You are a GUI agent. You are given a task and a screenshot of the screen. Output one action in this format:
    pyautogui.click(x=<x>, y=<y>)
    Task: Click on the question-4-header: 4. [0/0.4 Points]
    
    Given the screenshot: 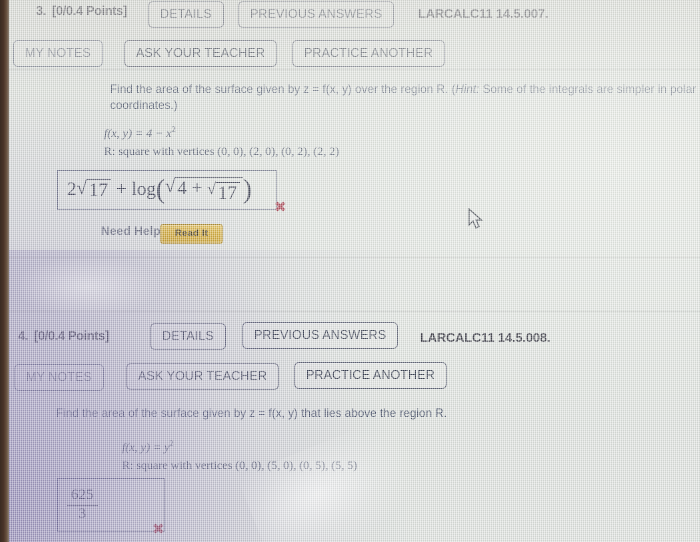 What is the action you would take?
    pyautogui.click(x=63, y=336)
    